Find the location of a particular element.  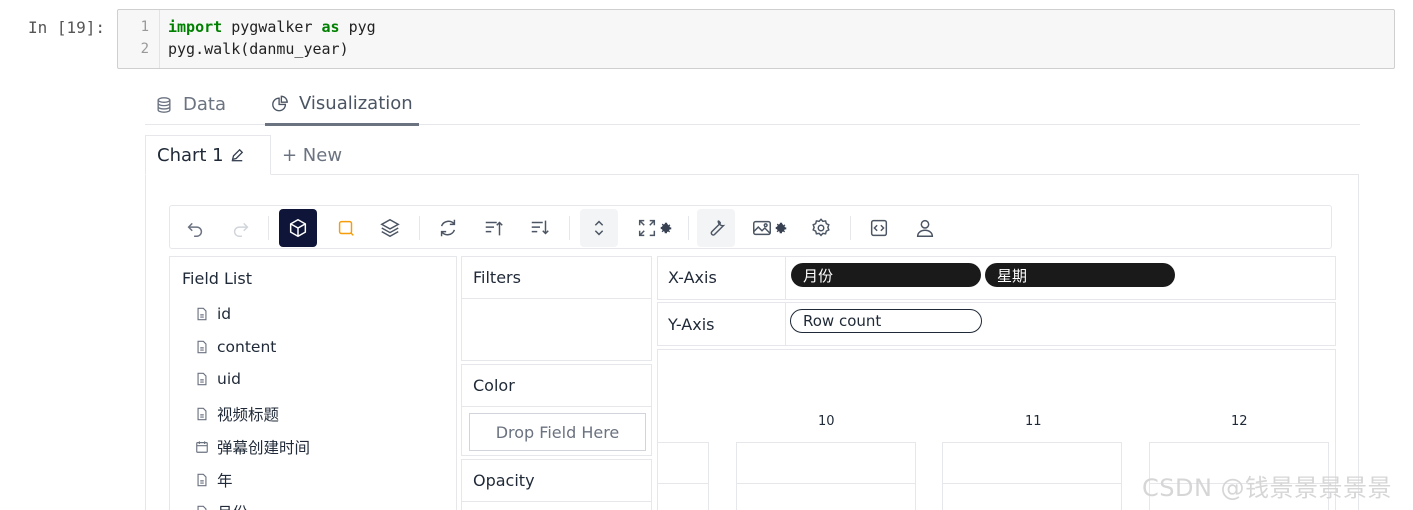

sort-descending-button is located at coordinates (540, 228).